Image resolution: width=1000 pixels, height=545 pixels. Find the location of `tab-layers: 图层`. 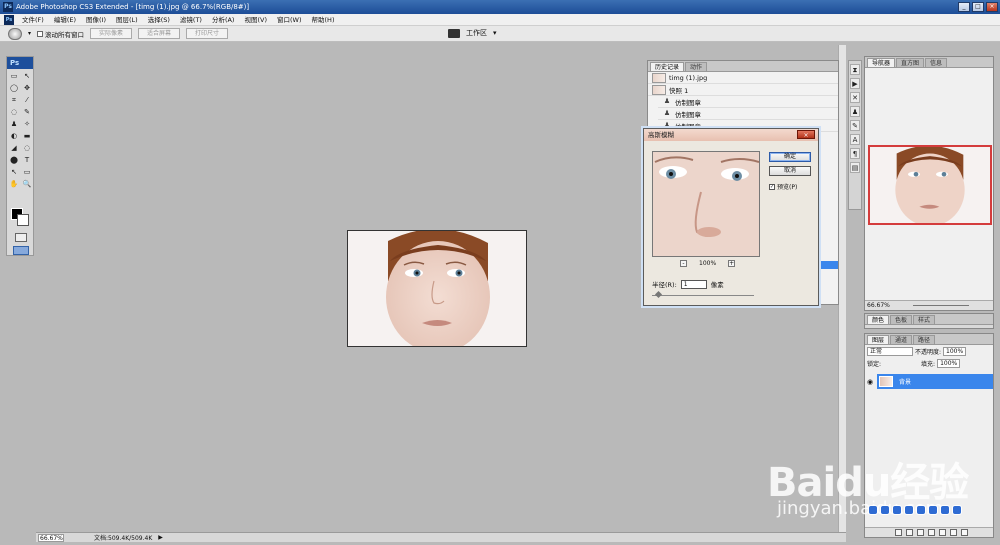

tab-layers: 图层 is located at coordinates (878, 339).